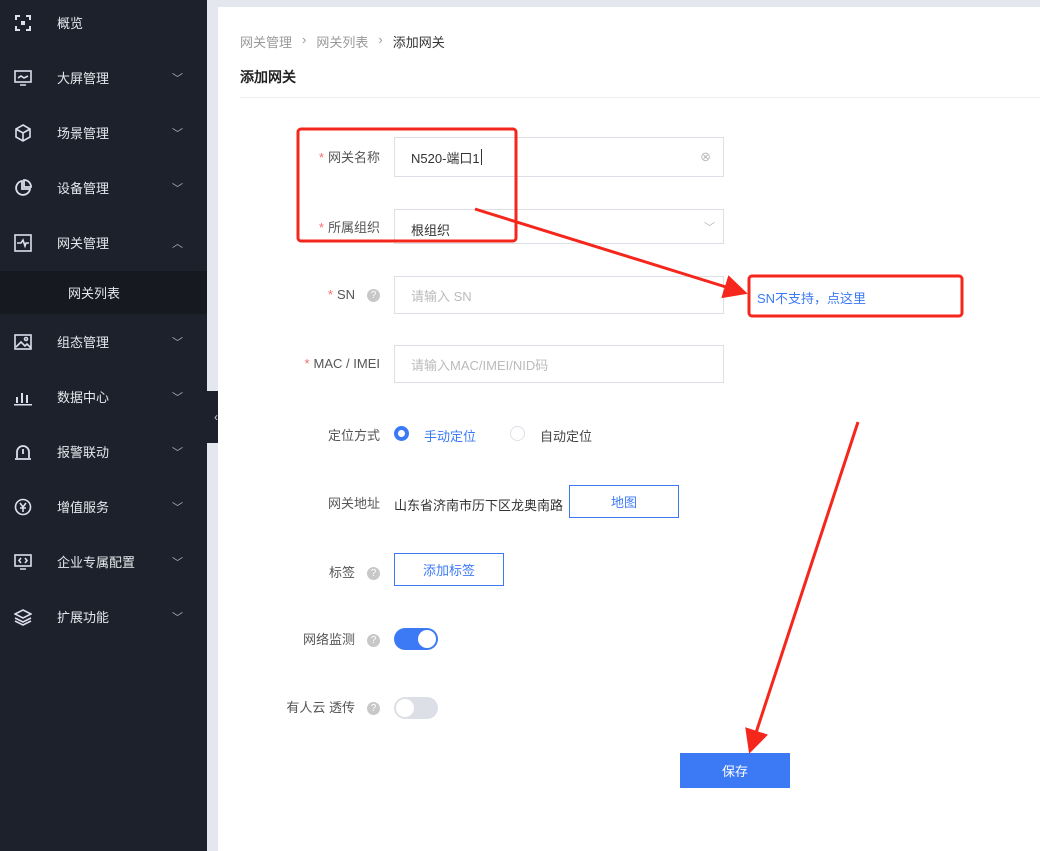  I want to click on sn-label: SN, so click(345, 294).